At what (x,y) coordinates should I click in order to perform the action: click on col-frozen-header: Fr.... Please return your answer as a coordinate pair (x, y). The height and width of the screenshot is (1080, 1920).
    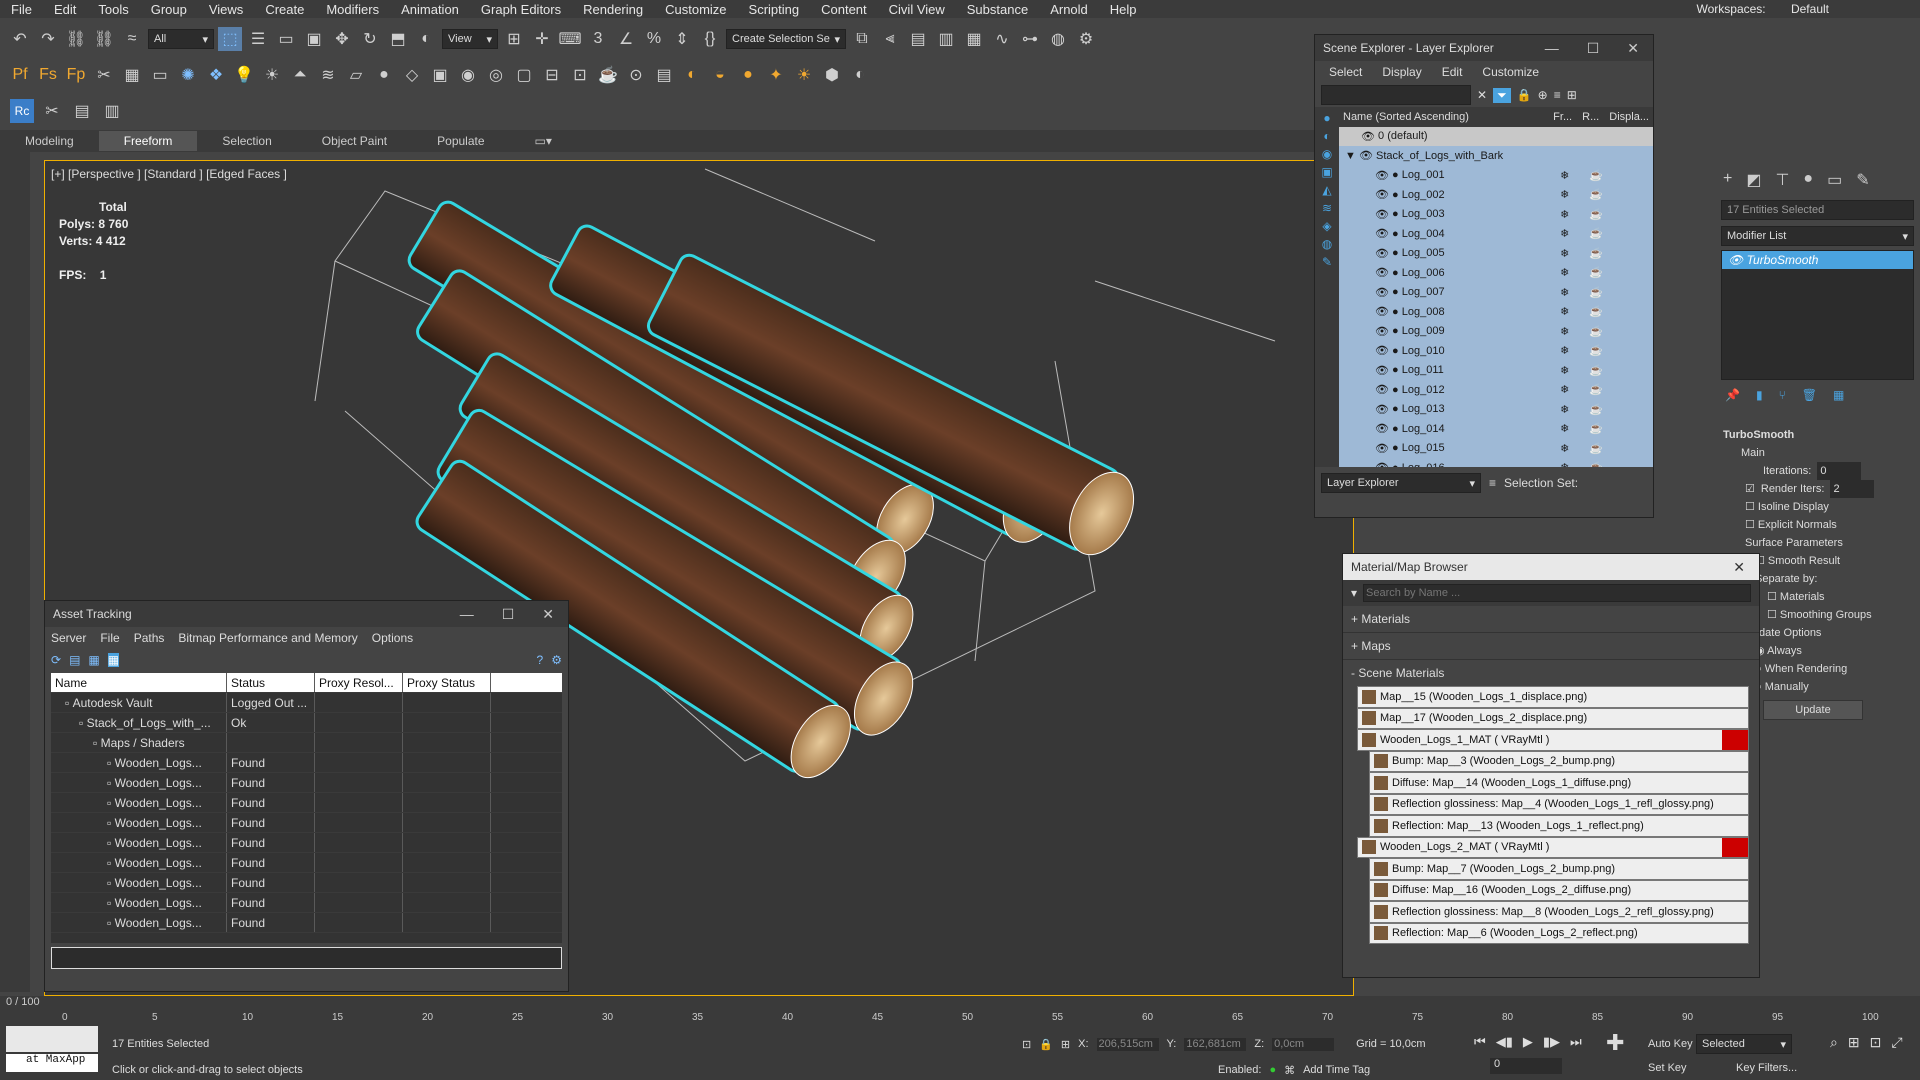
    Looking at the image, I should click on (1562, 117).